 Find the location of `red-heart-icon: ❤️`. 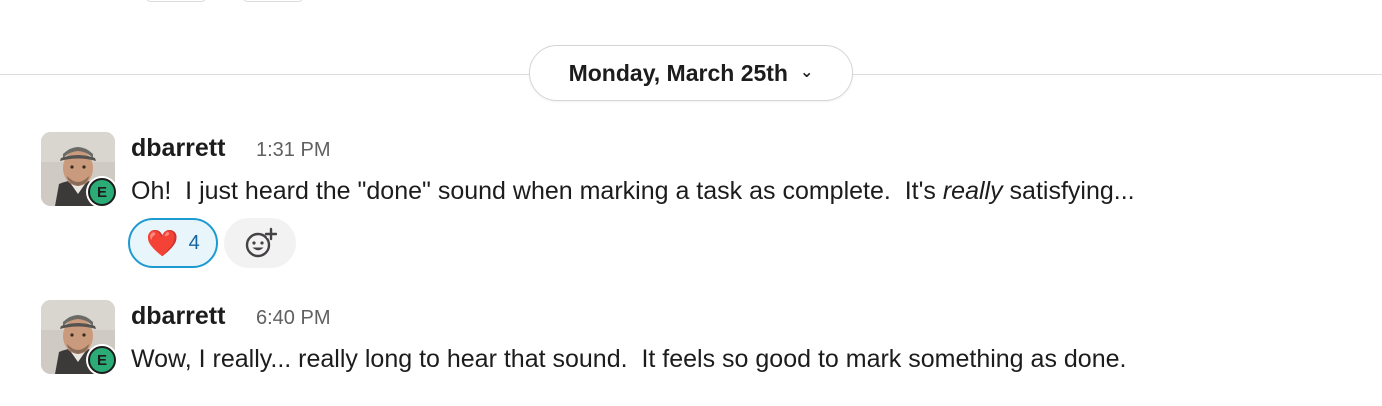

red-heart-icon: ❤️ is located at coordinates (162, 243).